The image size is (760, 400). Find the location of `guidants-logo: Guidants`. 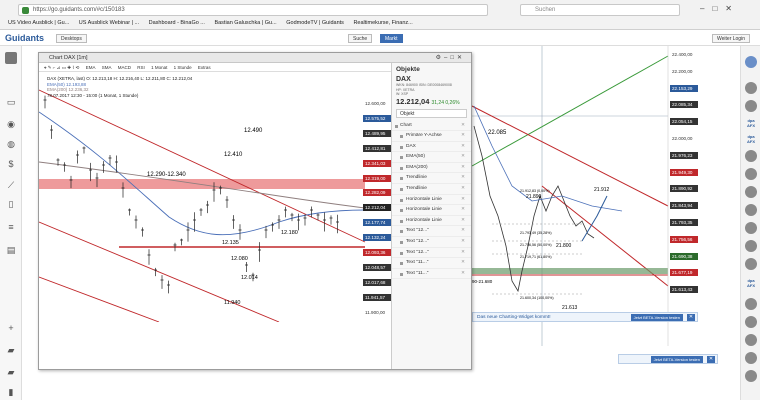

guidants-logo: Guidants is located at coordinates (24, 38).